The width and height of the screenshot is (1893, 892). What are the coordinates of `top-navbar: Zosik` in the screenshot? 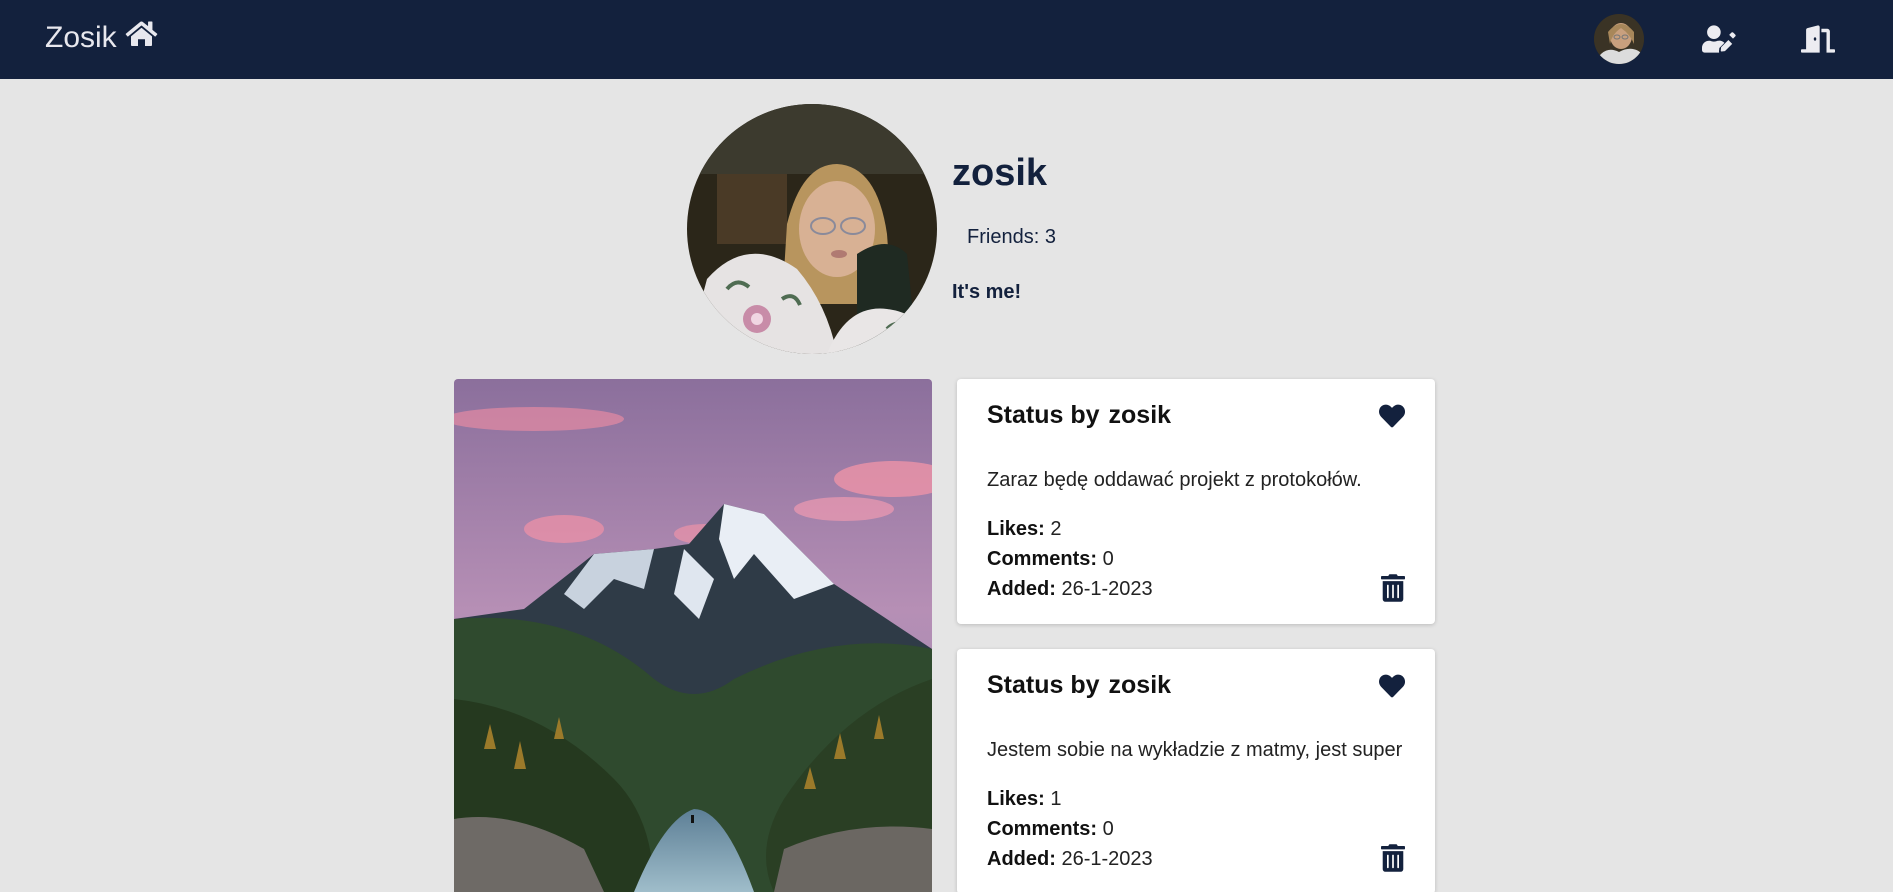 It's located at (946, 39).